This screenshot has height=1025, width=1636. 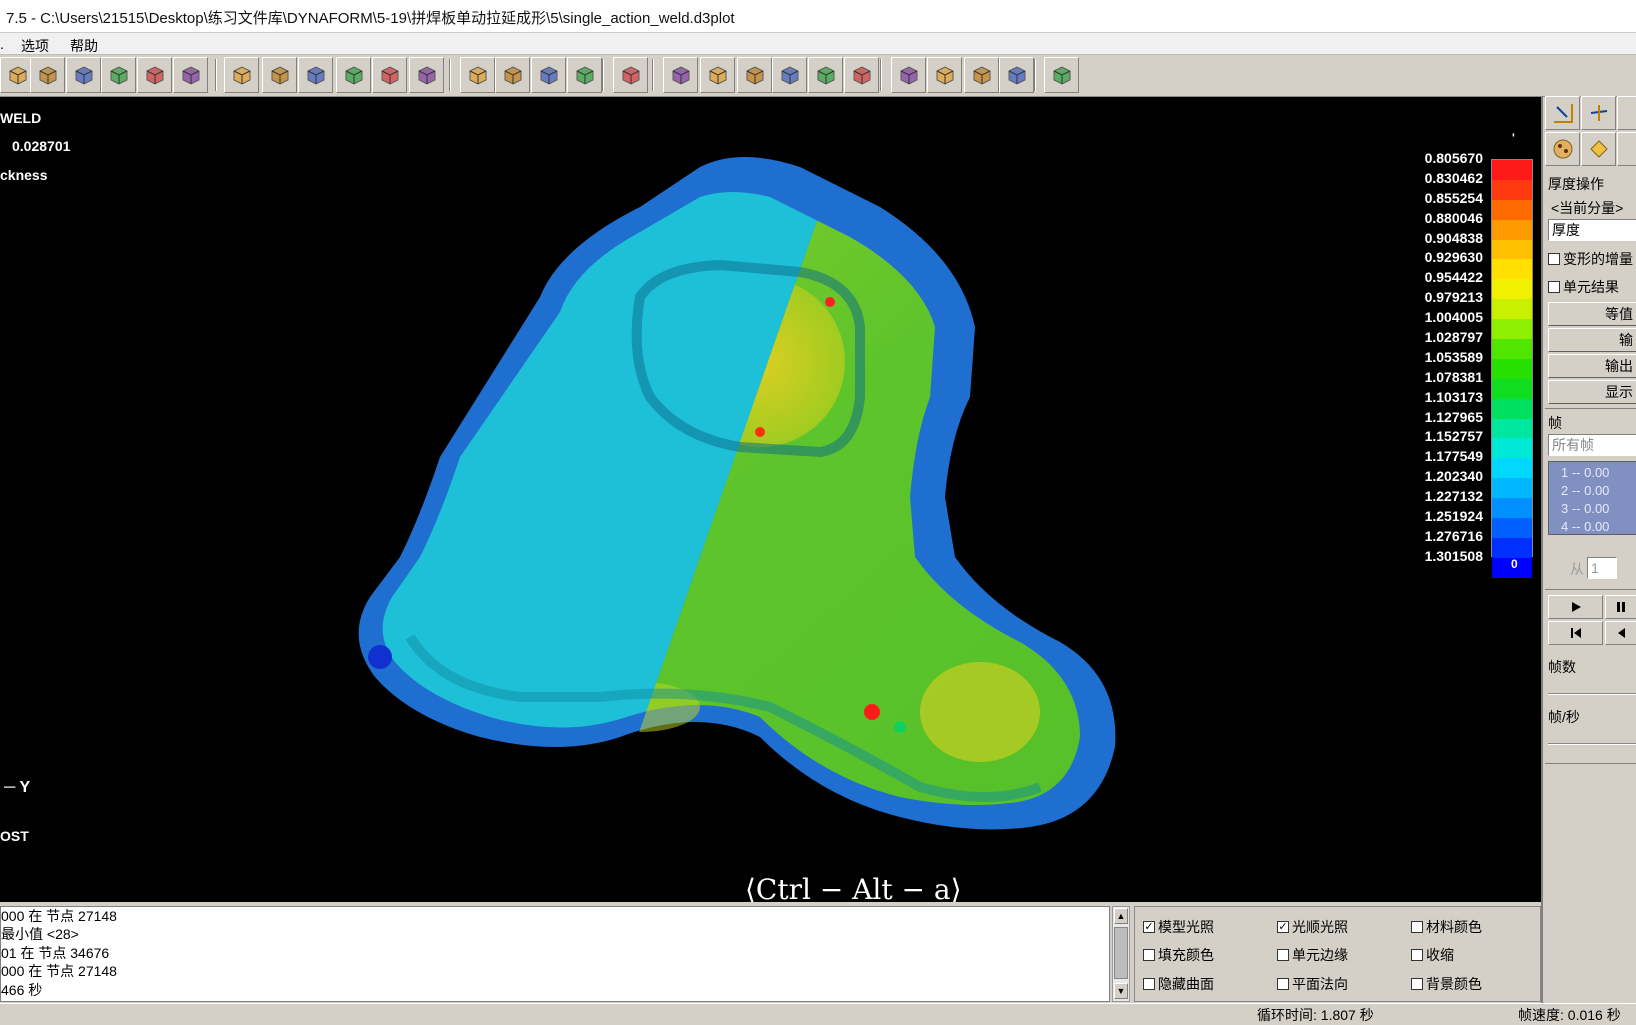 I want to click on play-button, so click(x=1575, y=607).